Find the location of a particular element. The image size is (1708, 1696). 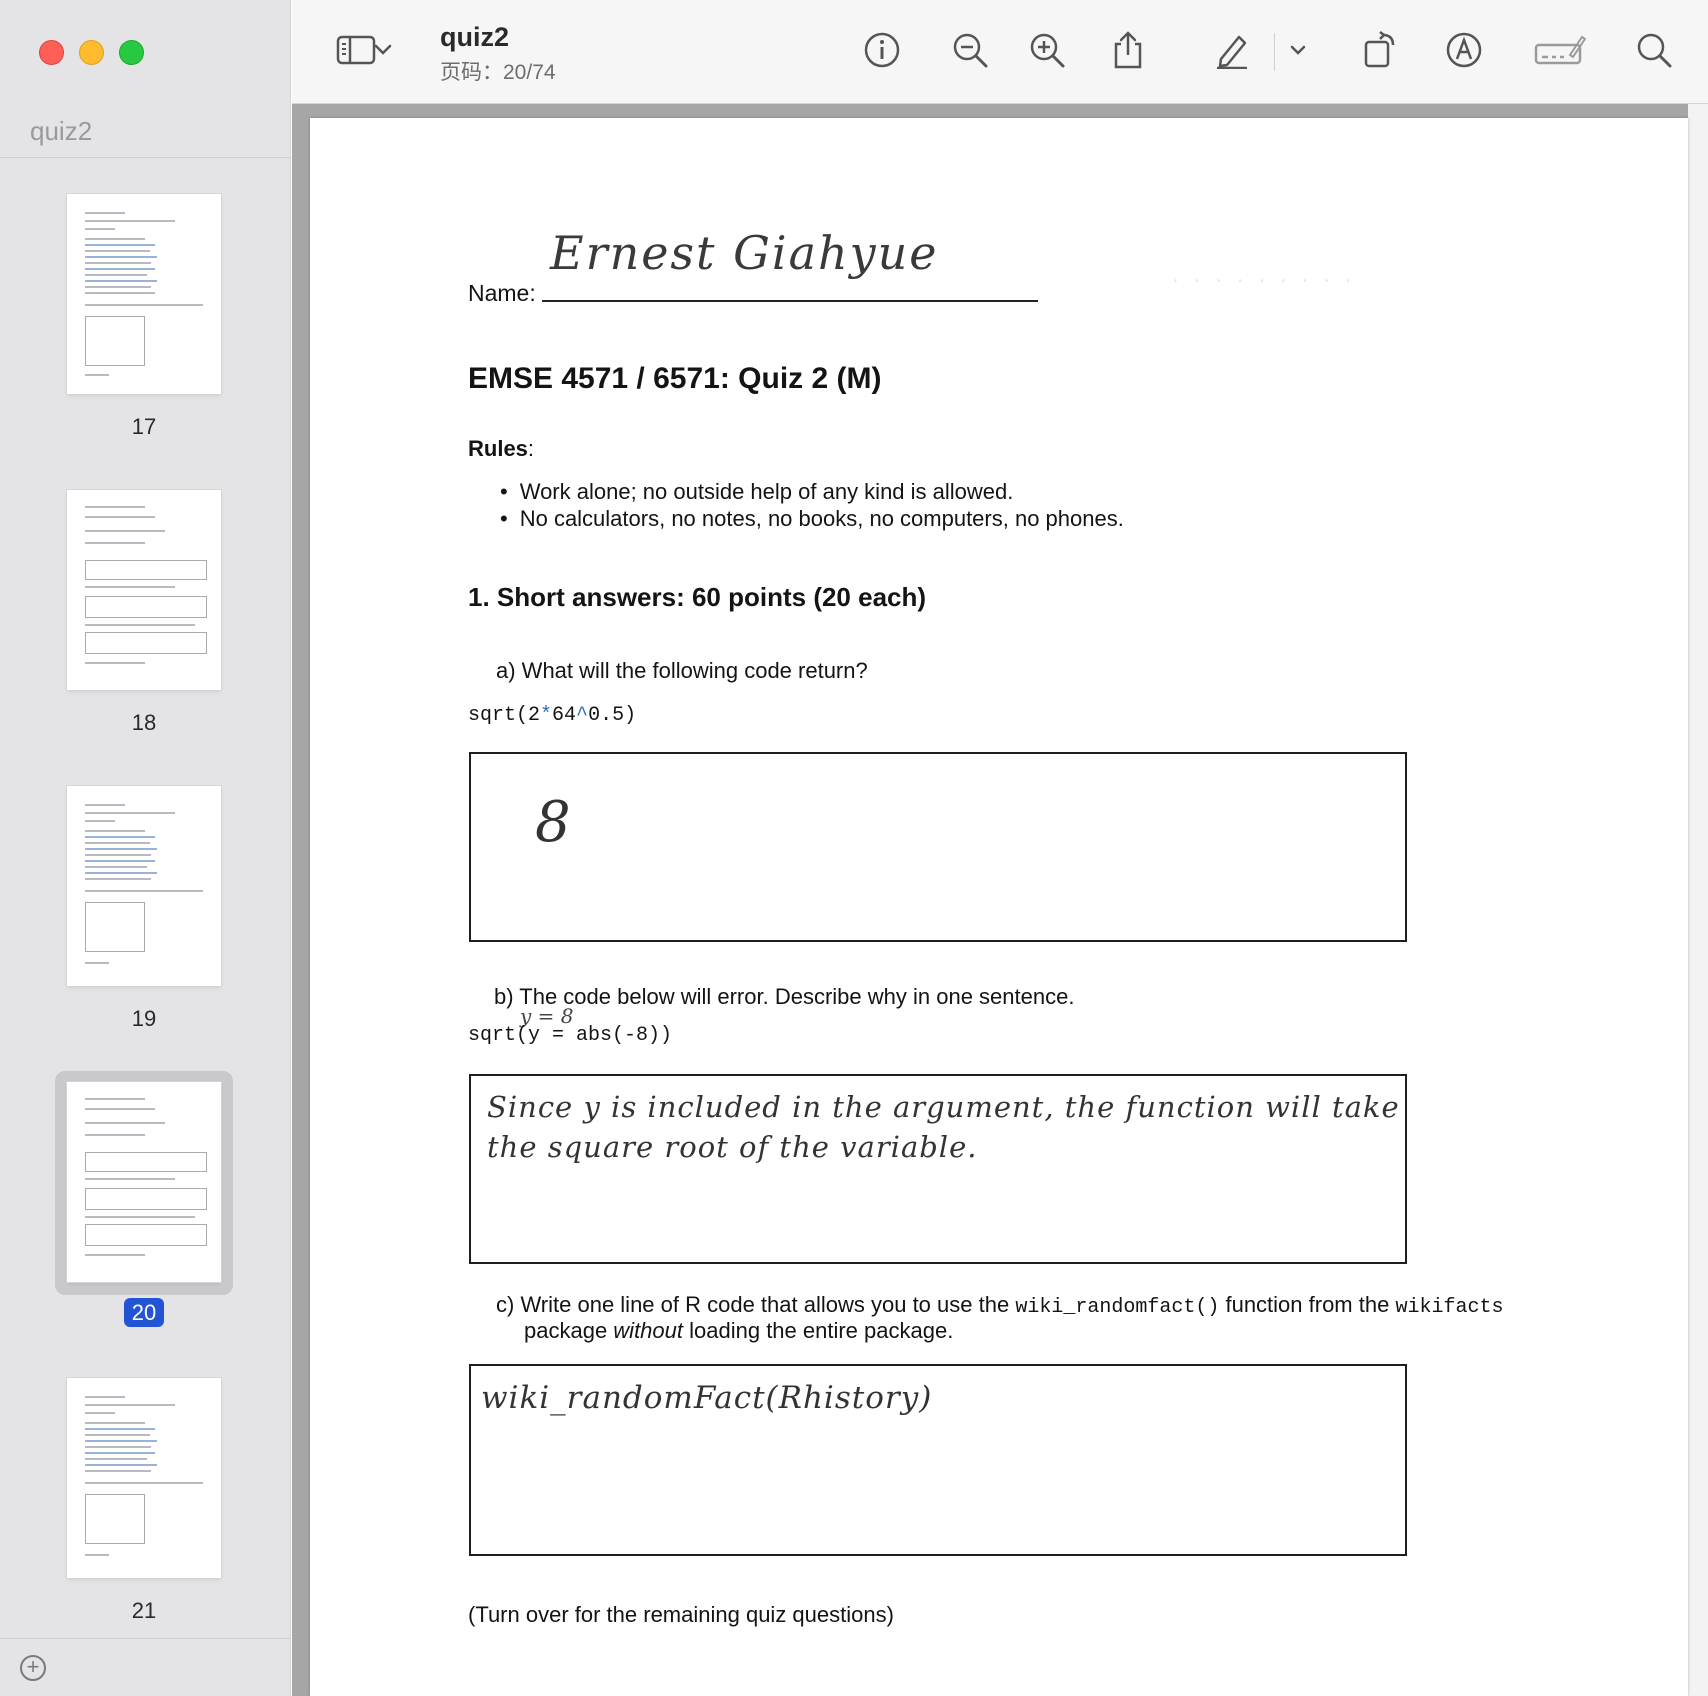

section-title: 1. Short answers: 60 points (20 each) is located at coordinates (697, 597).